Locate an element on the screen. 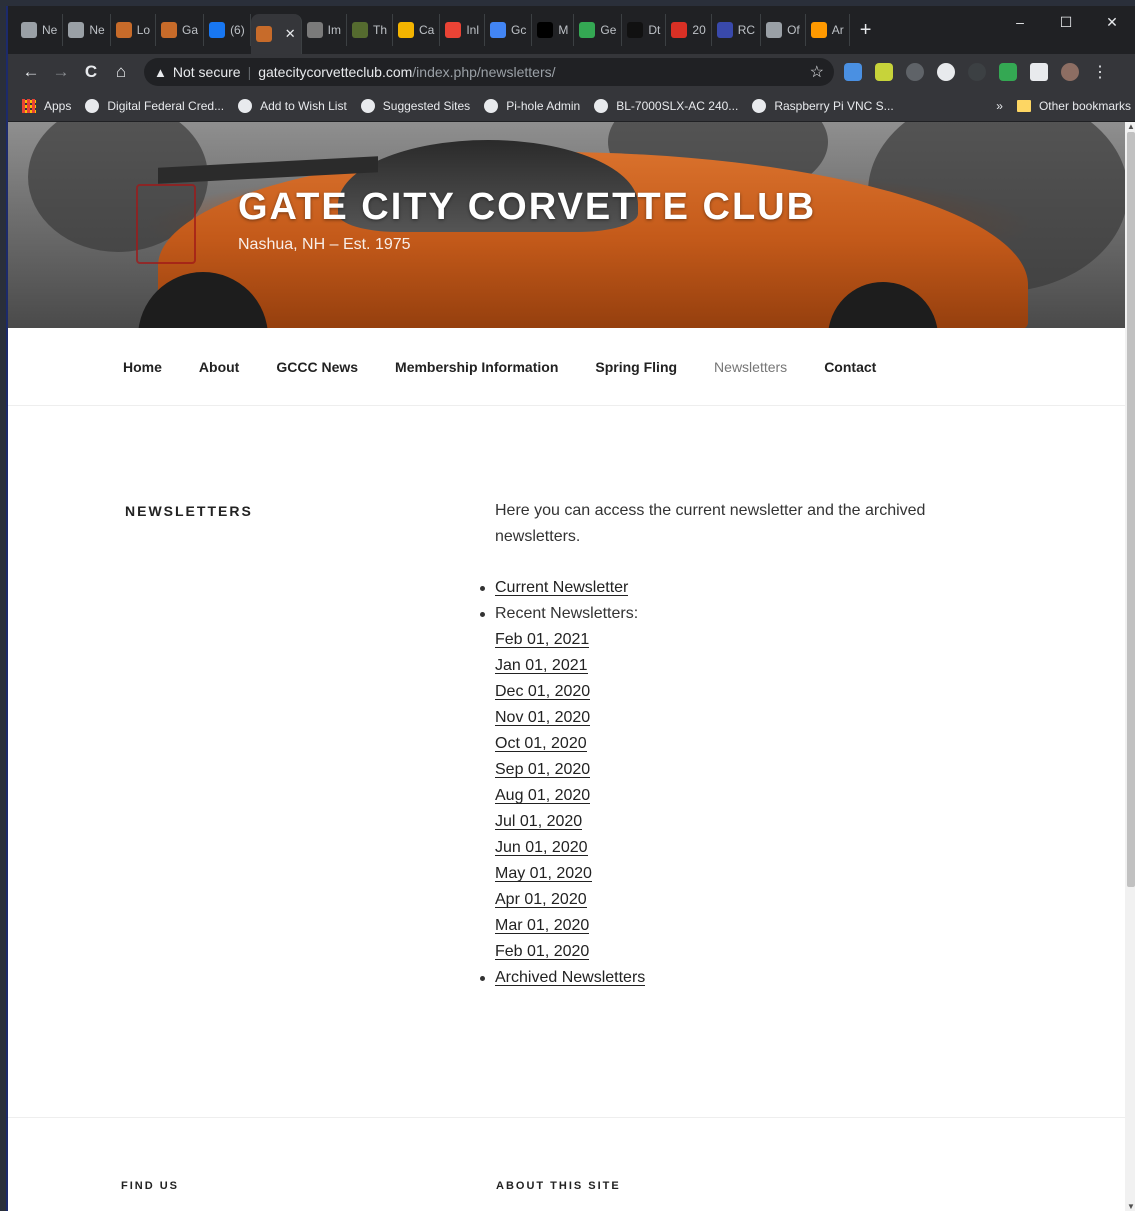 The height and width of the screenshot is (1211, 1135). bookmark-item: Pi-hole Admin is located at coordinates (532, 105).